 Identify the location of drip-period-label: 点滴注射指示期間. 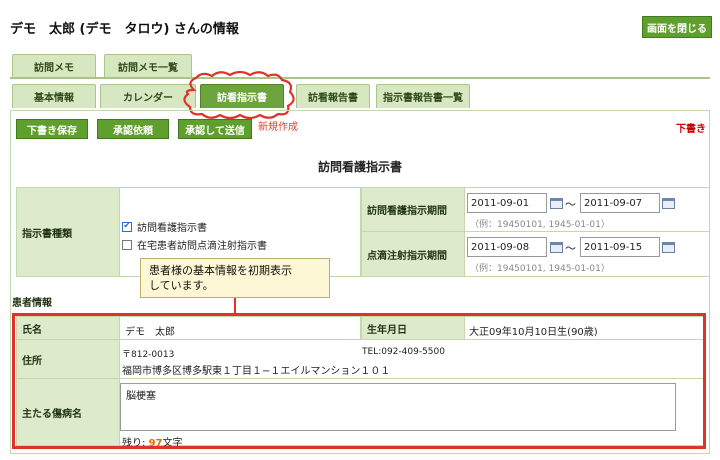
(413, 254).